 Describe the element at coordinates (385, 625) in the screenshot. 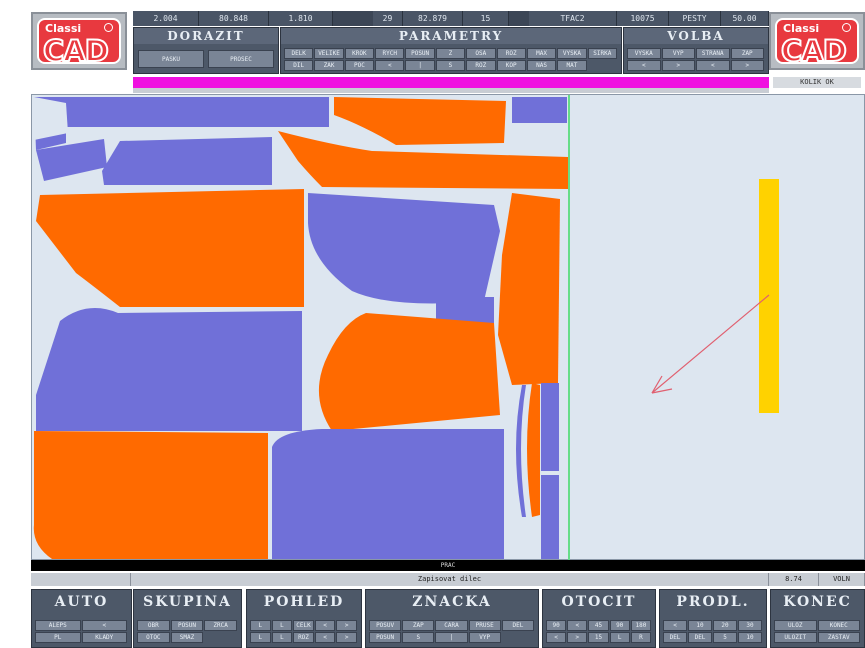

I see `znacka-button: POSUV` at that location.